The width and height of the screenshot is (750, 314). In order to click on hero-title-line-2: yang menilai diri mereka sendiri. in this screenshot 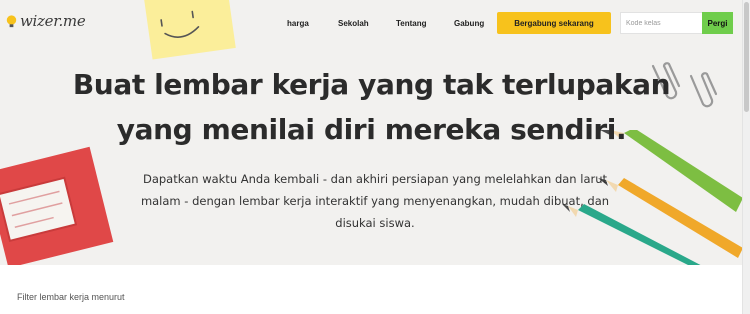, I will do `click(371, 129)`.